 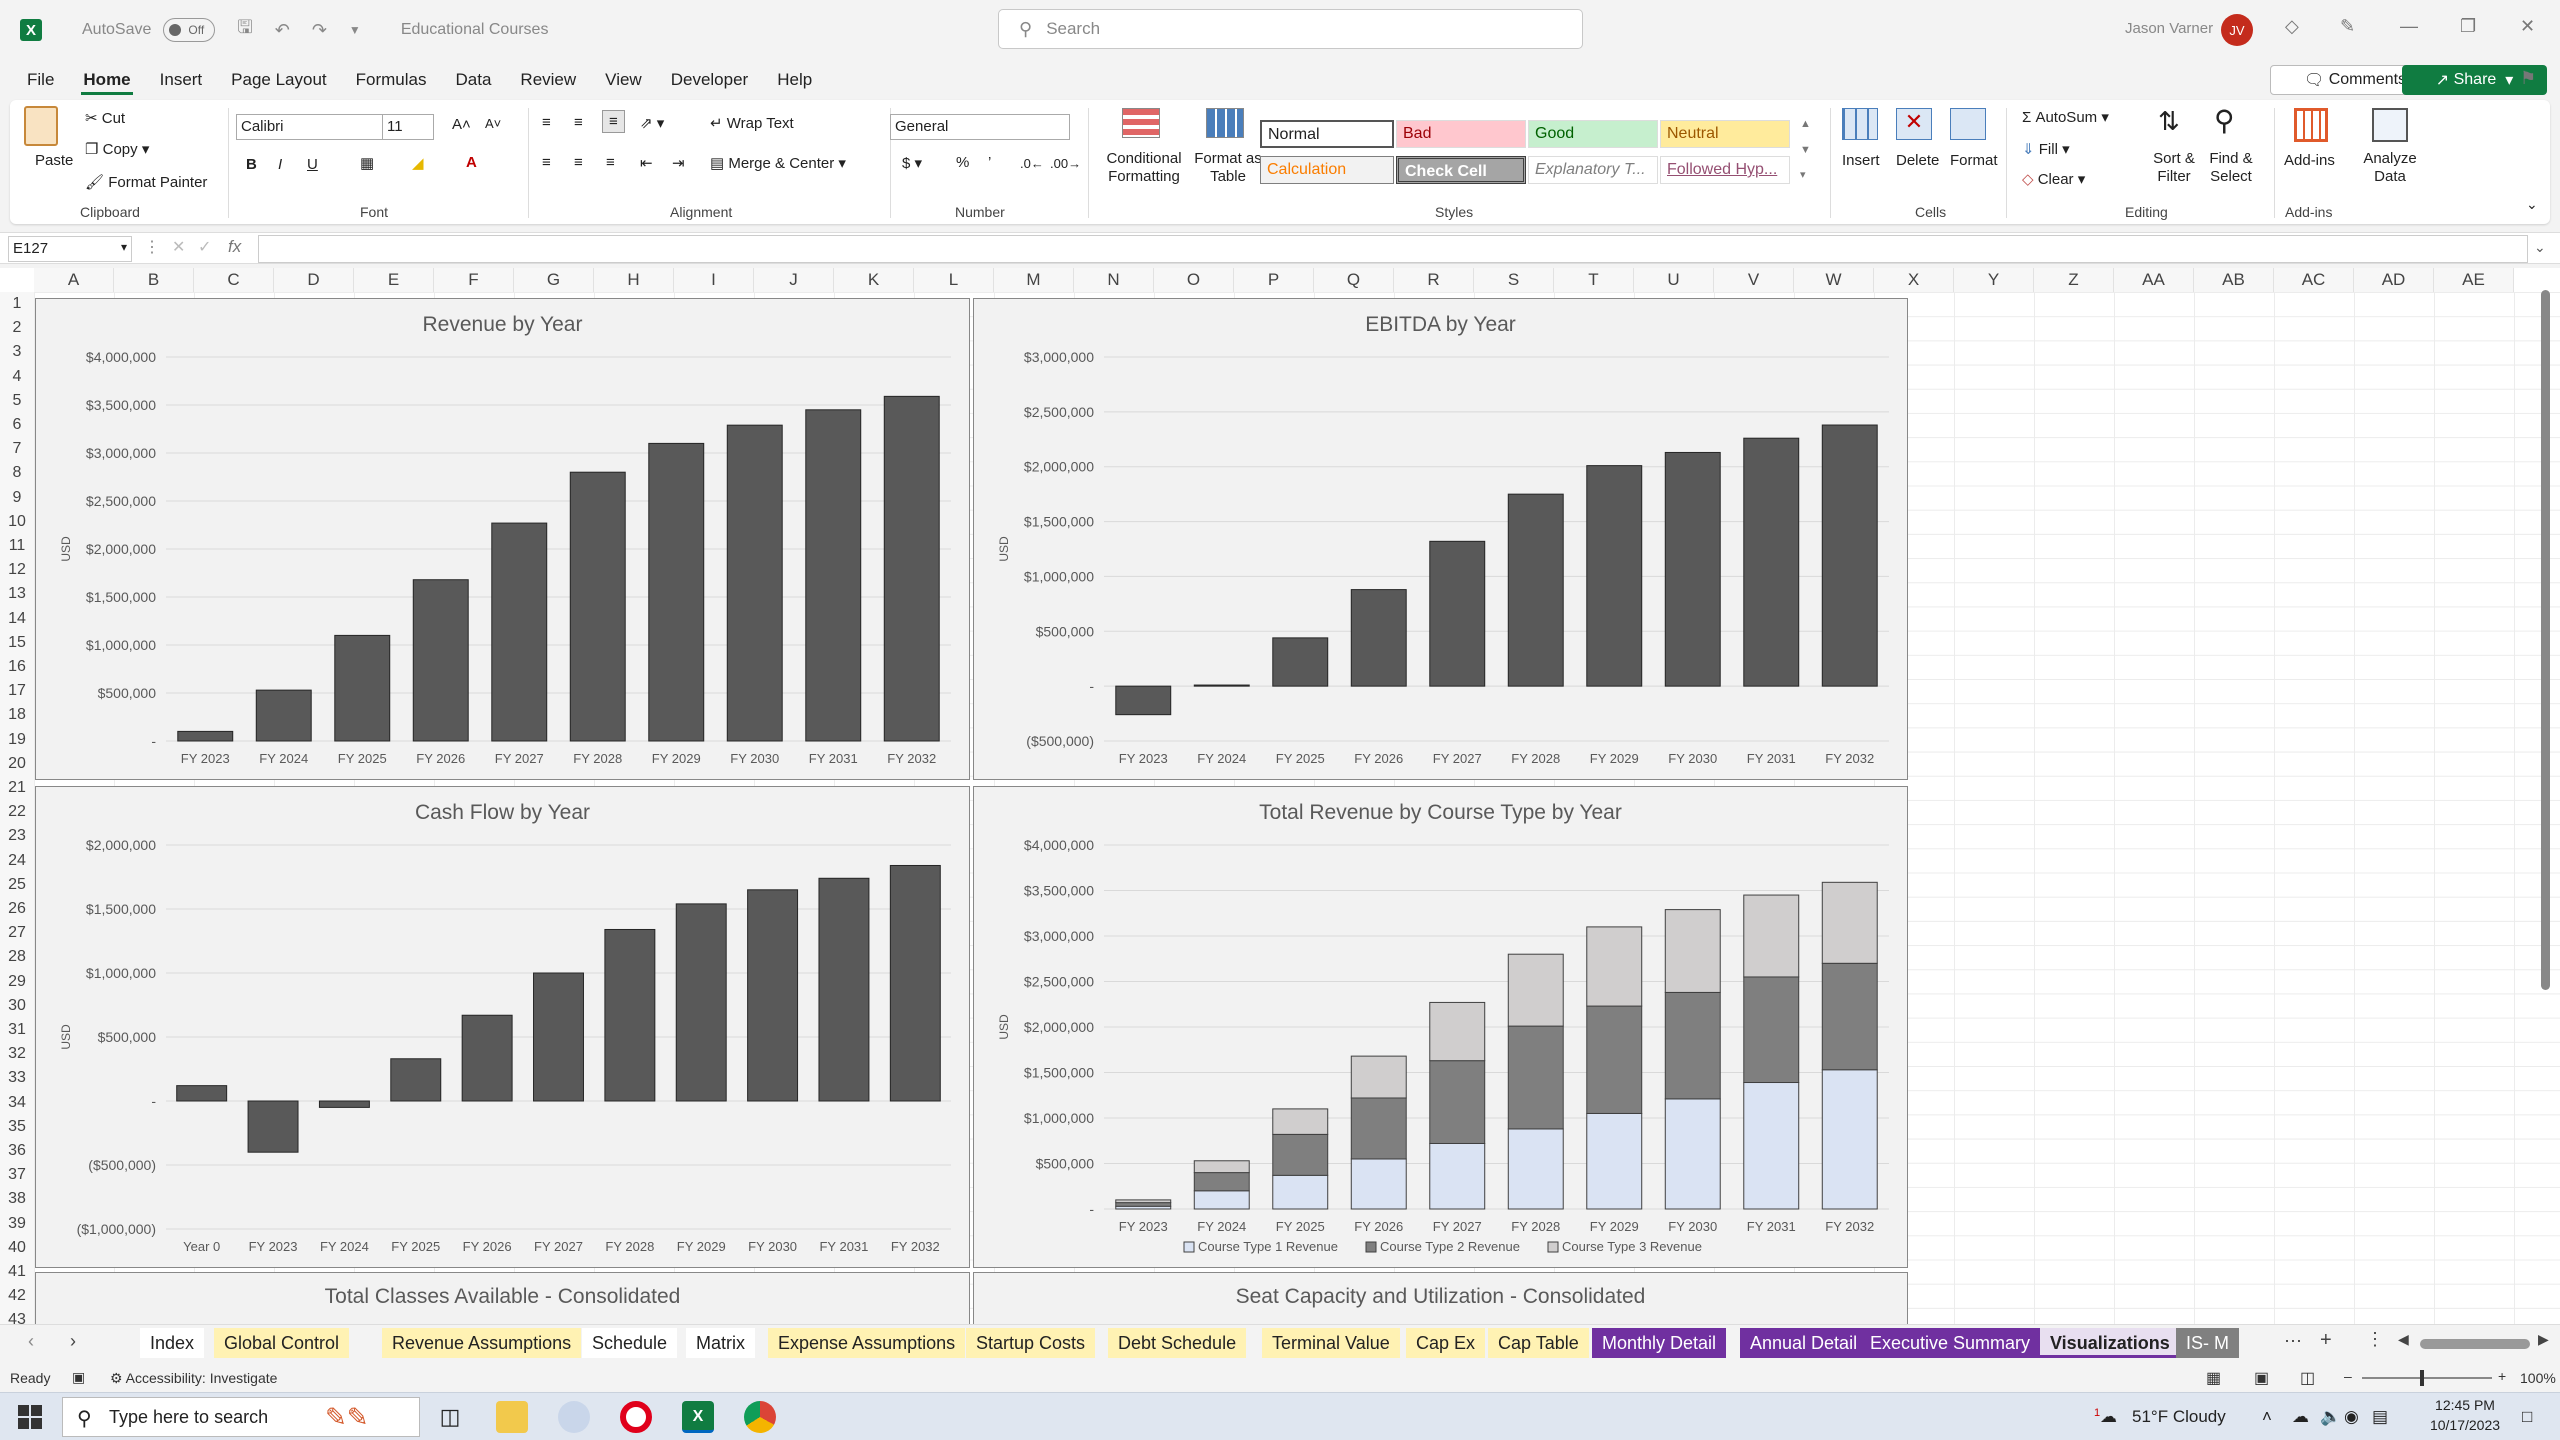 What do you see at coordinates (17, 884) in the screenshot?
I see `row-header: 25` at bounding box center [17, 884].